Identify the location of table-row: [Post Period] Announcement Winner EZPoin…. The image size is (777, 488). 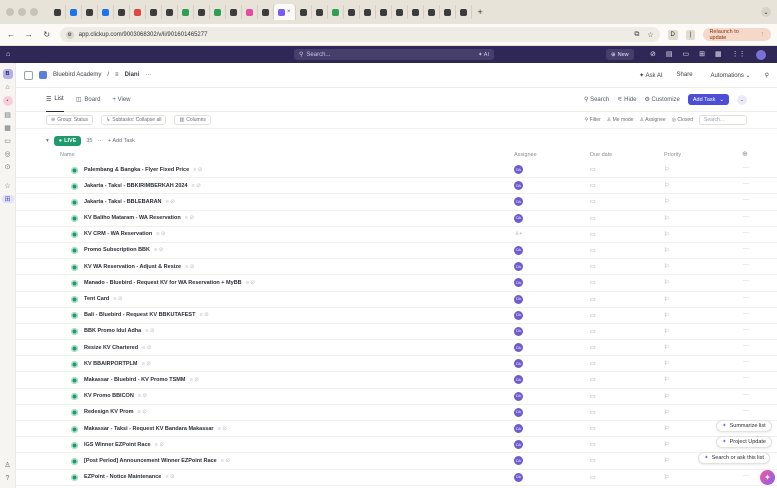
(396, 461).